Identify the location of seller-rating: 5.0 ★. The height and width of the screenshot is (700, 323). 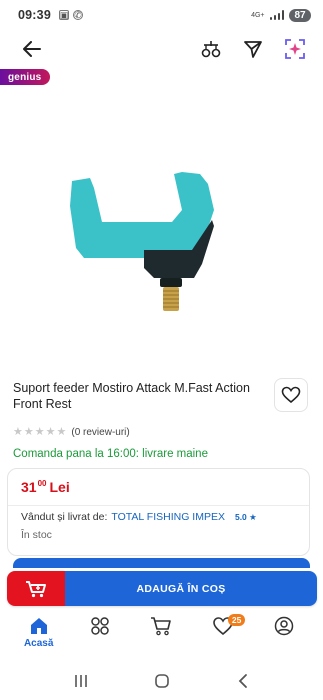
(245, 516).